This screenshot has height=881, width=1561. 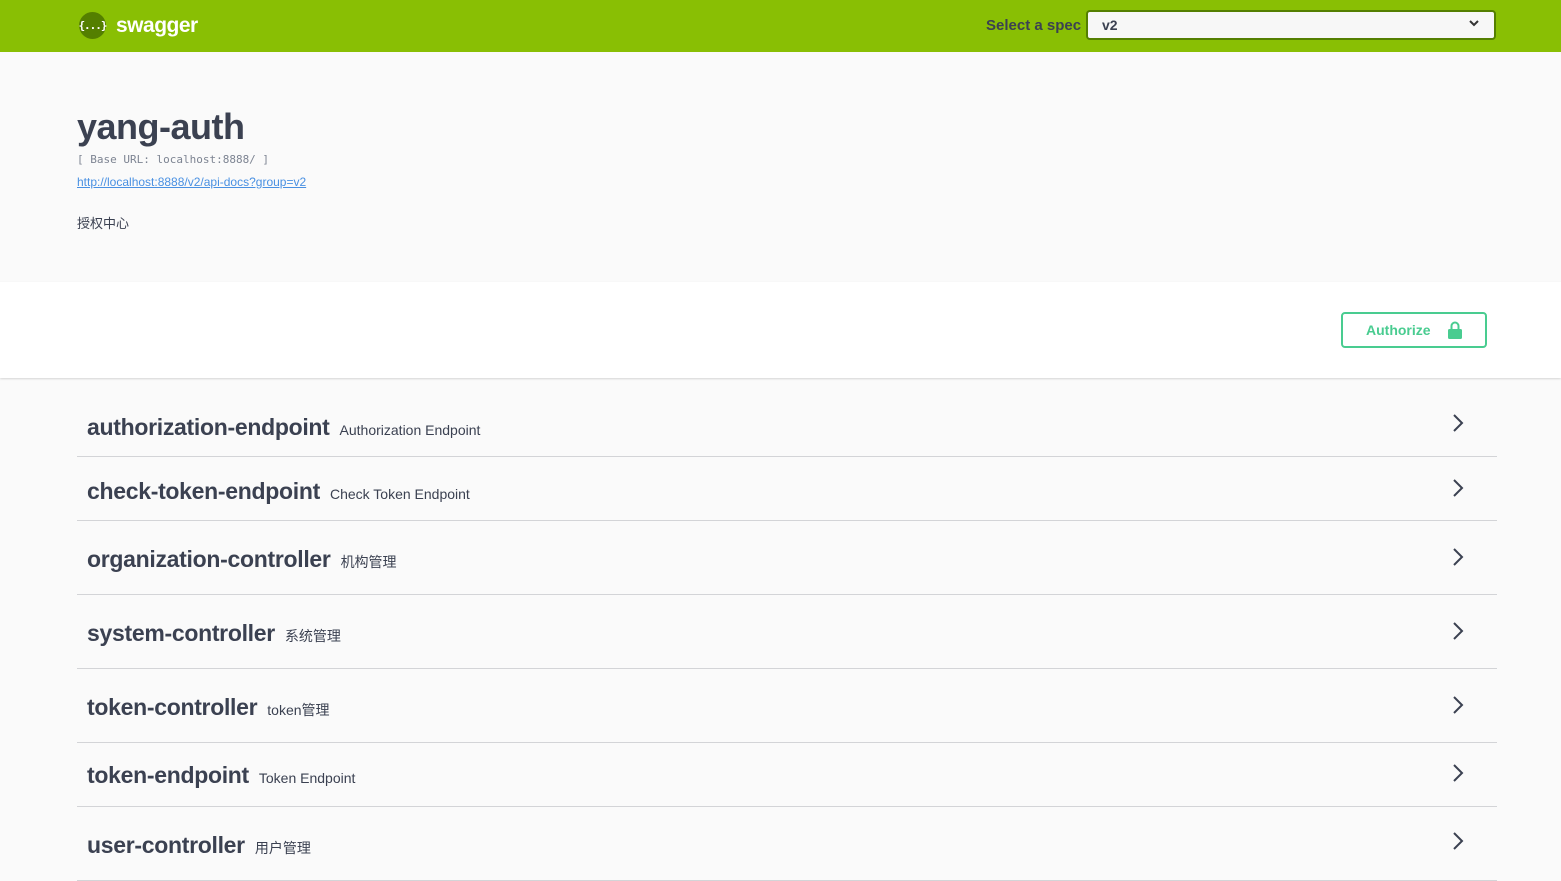 What do you see at coordinates (282, 848) in the screenshot?
I see `tag-description: 用户管理` at bounding box center [282, 848].